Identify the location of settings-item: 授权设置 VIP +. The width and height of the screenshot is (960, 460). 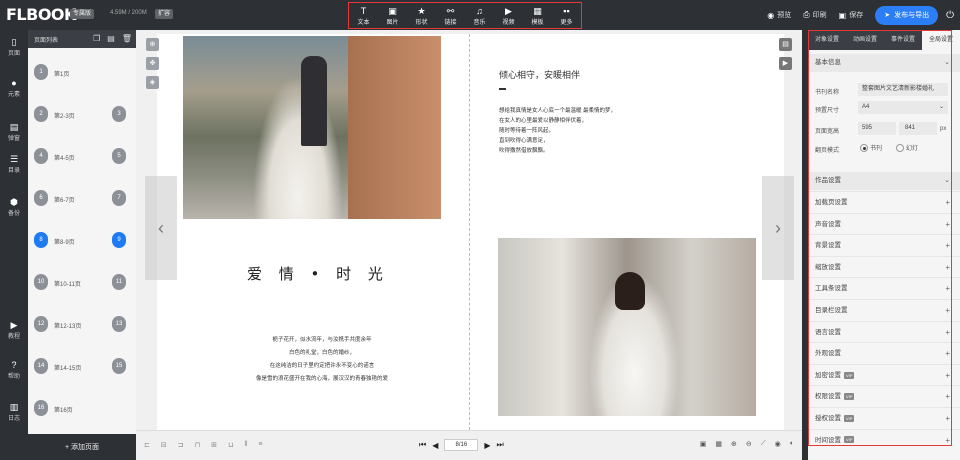
(884, 418).